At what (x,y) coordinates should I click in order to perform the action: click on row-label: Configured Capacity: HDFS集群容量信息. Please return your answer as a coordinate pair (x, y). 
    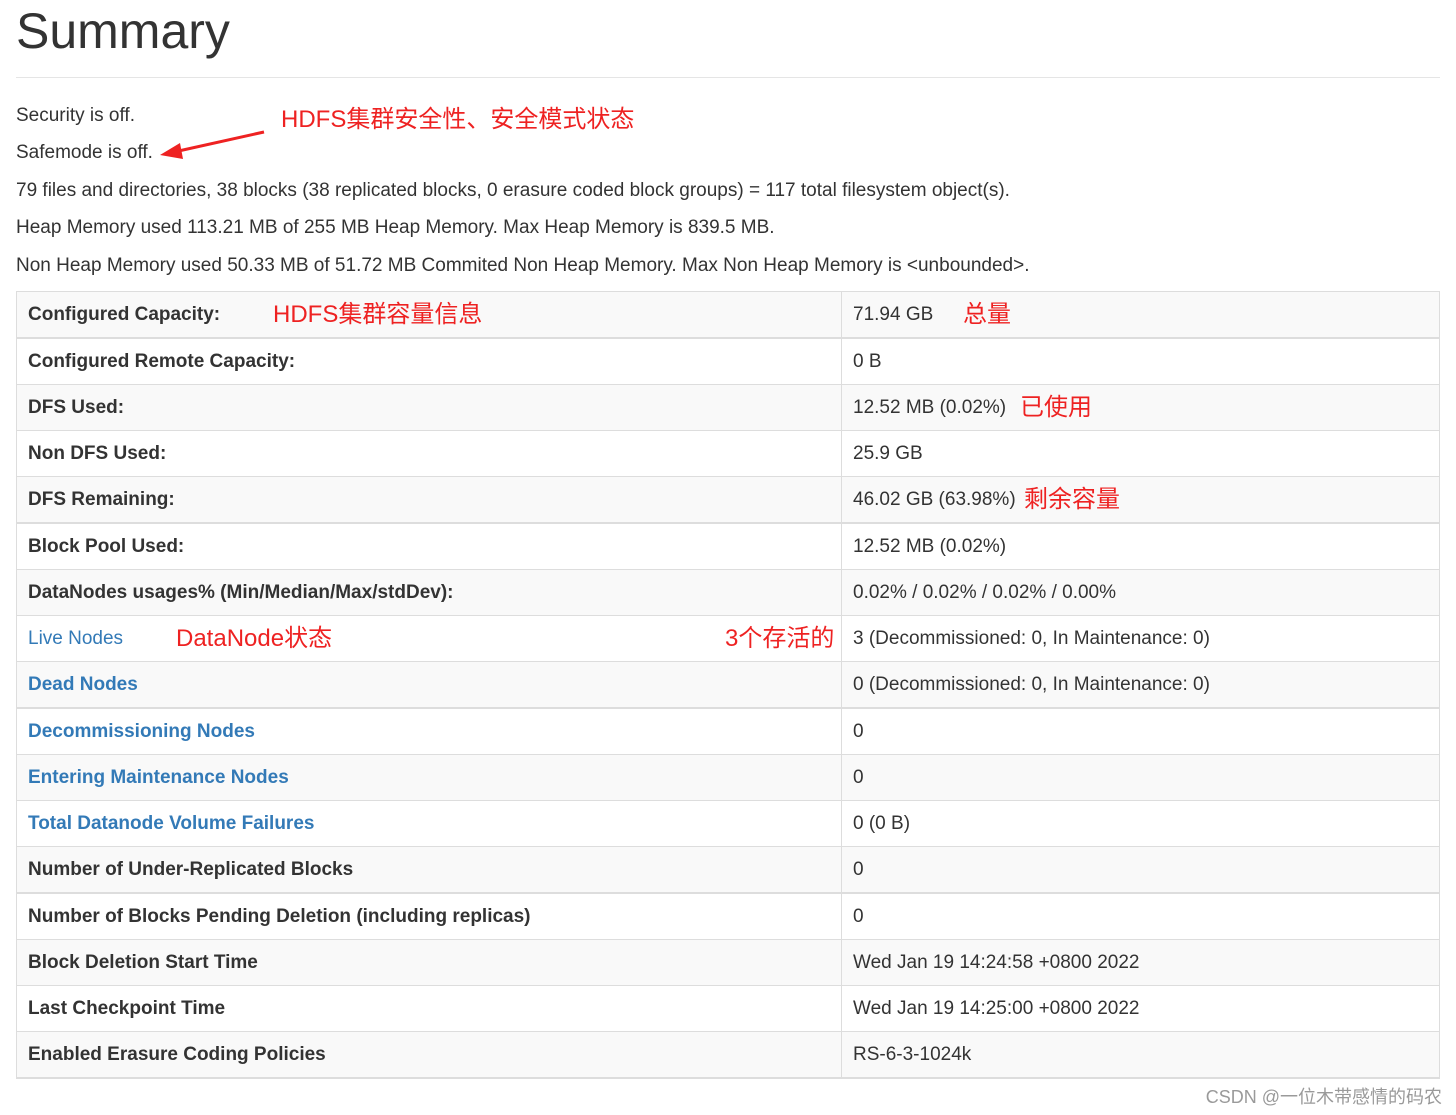
    Looking at the image, I should click on (429, 315).